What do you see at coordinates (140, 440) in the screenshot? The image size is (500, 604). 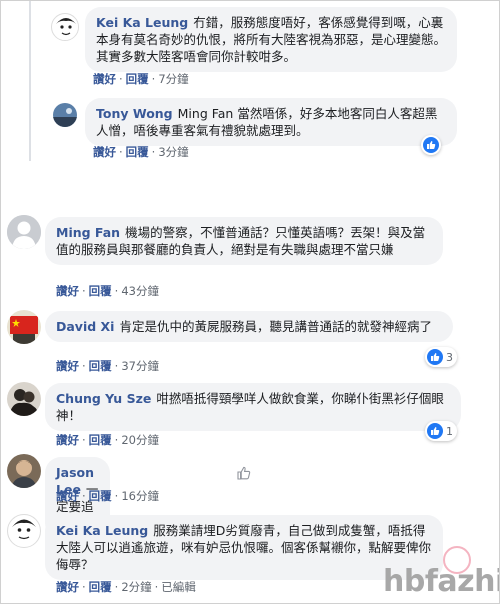 I see `comment-time: 20分鐘` at bounding box center [140, 440].